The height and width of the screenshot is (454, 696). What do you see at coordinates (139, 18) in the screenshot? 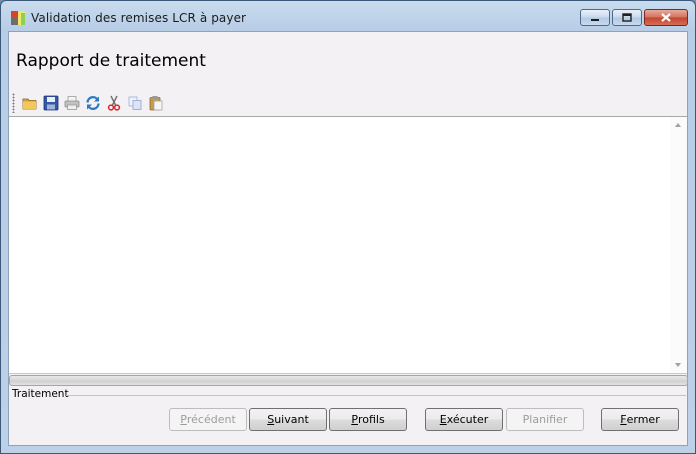
I see `window-title: Validation des remises LCR à payer` at bounding box center [139, 18].